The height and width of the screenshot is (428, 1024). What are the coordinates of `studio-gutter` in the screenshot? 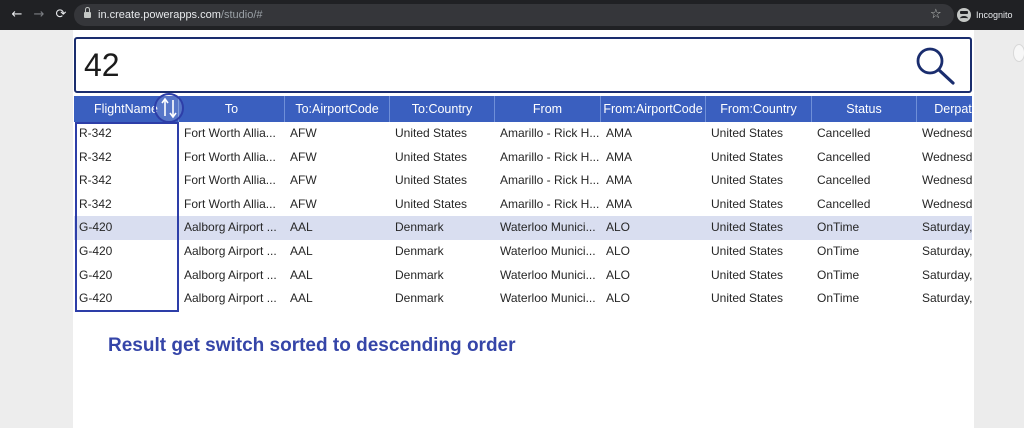 It's located at (999, 229).